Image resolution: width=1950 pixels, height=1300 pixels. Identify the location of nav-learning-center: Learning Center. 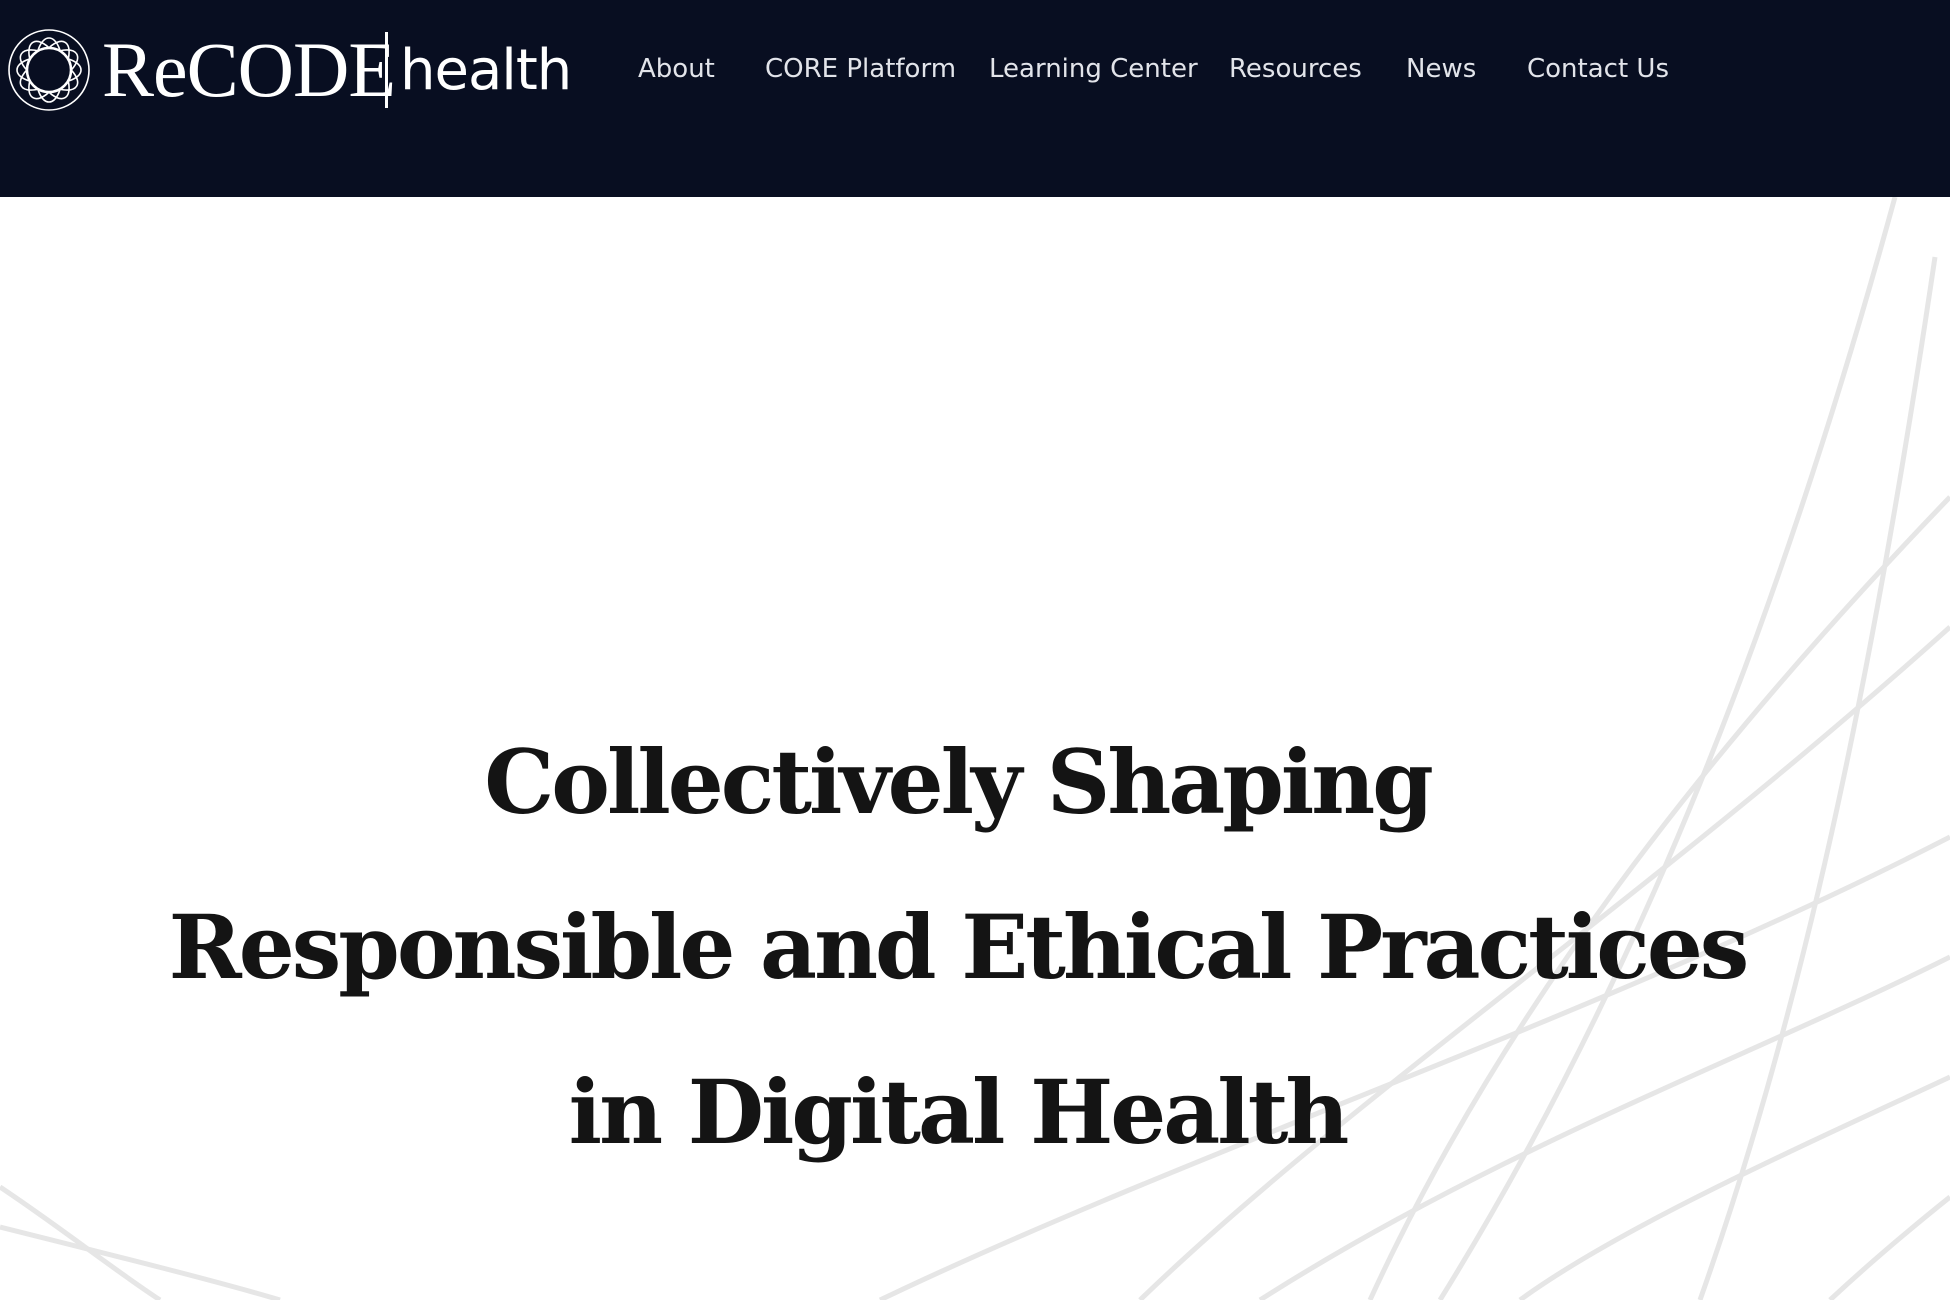
(1093, 69).